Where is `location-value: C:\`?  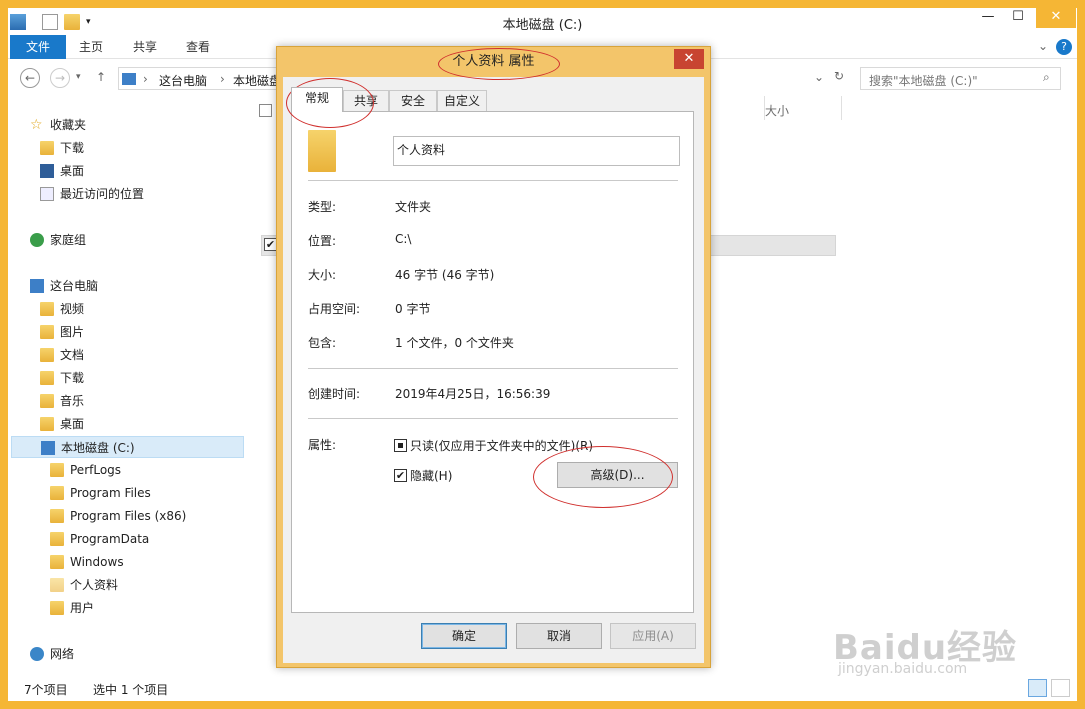
location-value: C:\ is located at coordinates (403, 239).